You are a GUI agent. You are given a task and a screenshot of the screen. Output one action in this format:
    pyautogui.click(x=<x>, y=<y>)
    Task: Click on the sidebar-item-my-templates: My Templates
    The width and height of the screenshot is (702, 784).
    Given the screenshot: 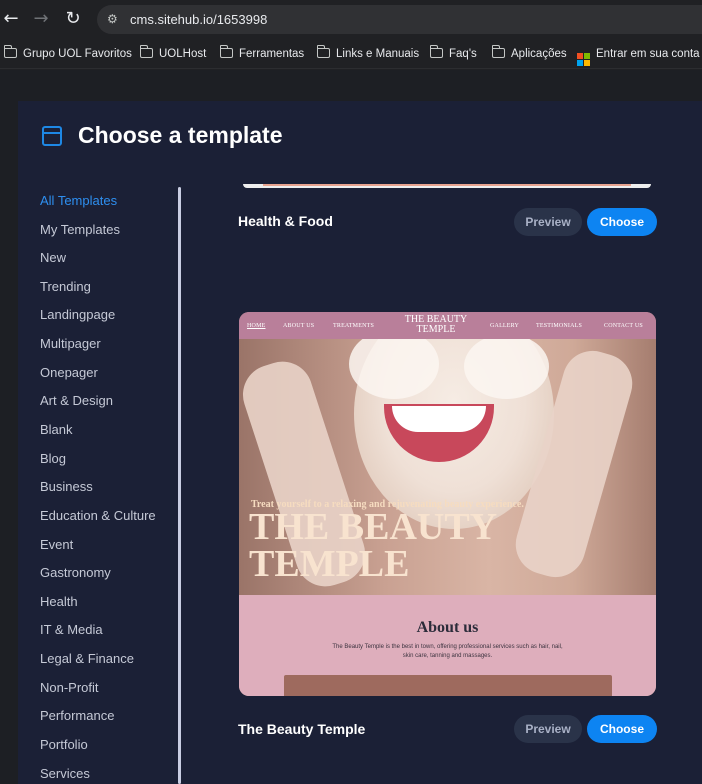 What is the action you would take?
    pyautogui.click(x=80, y=229)
    